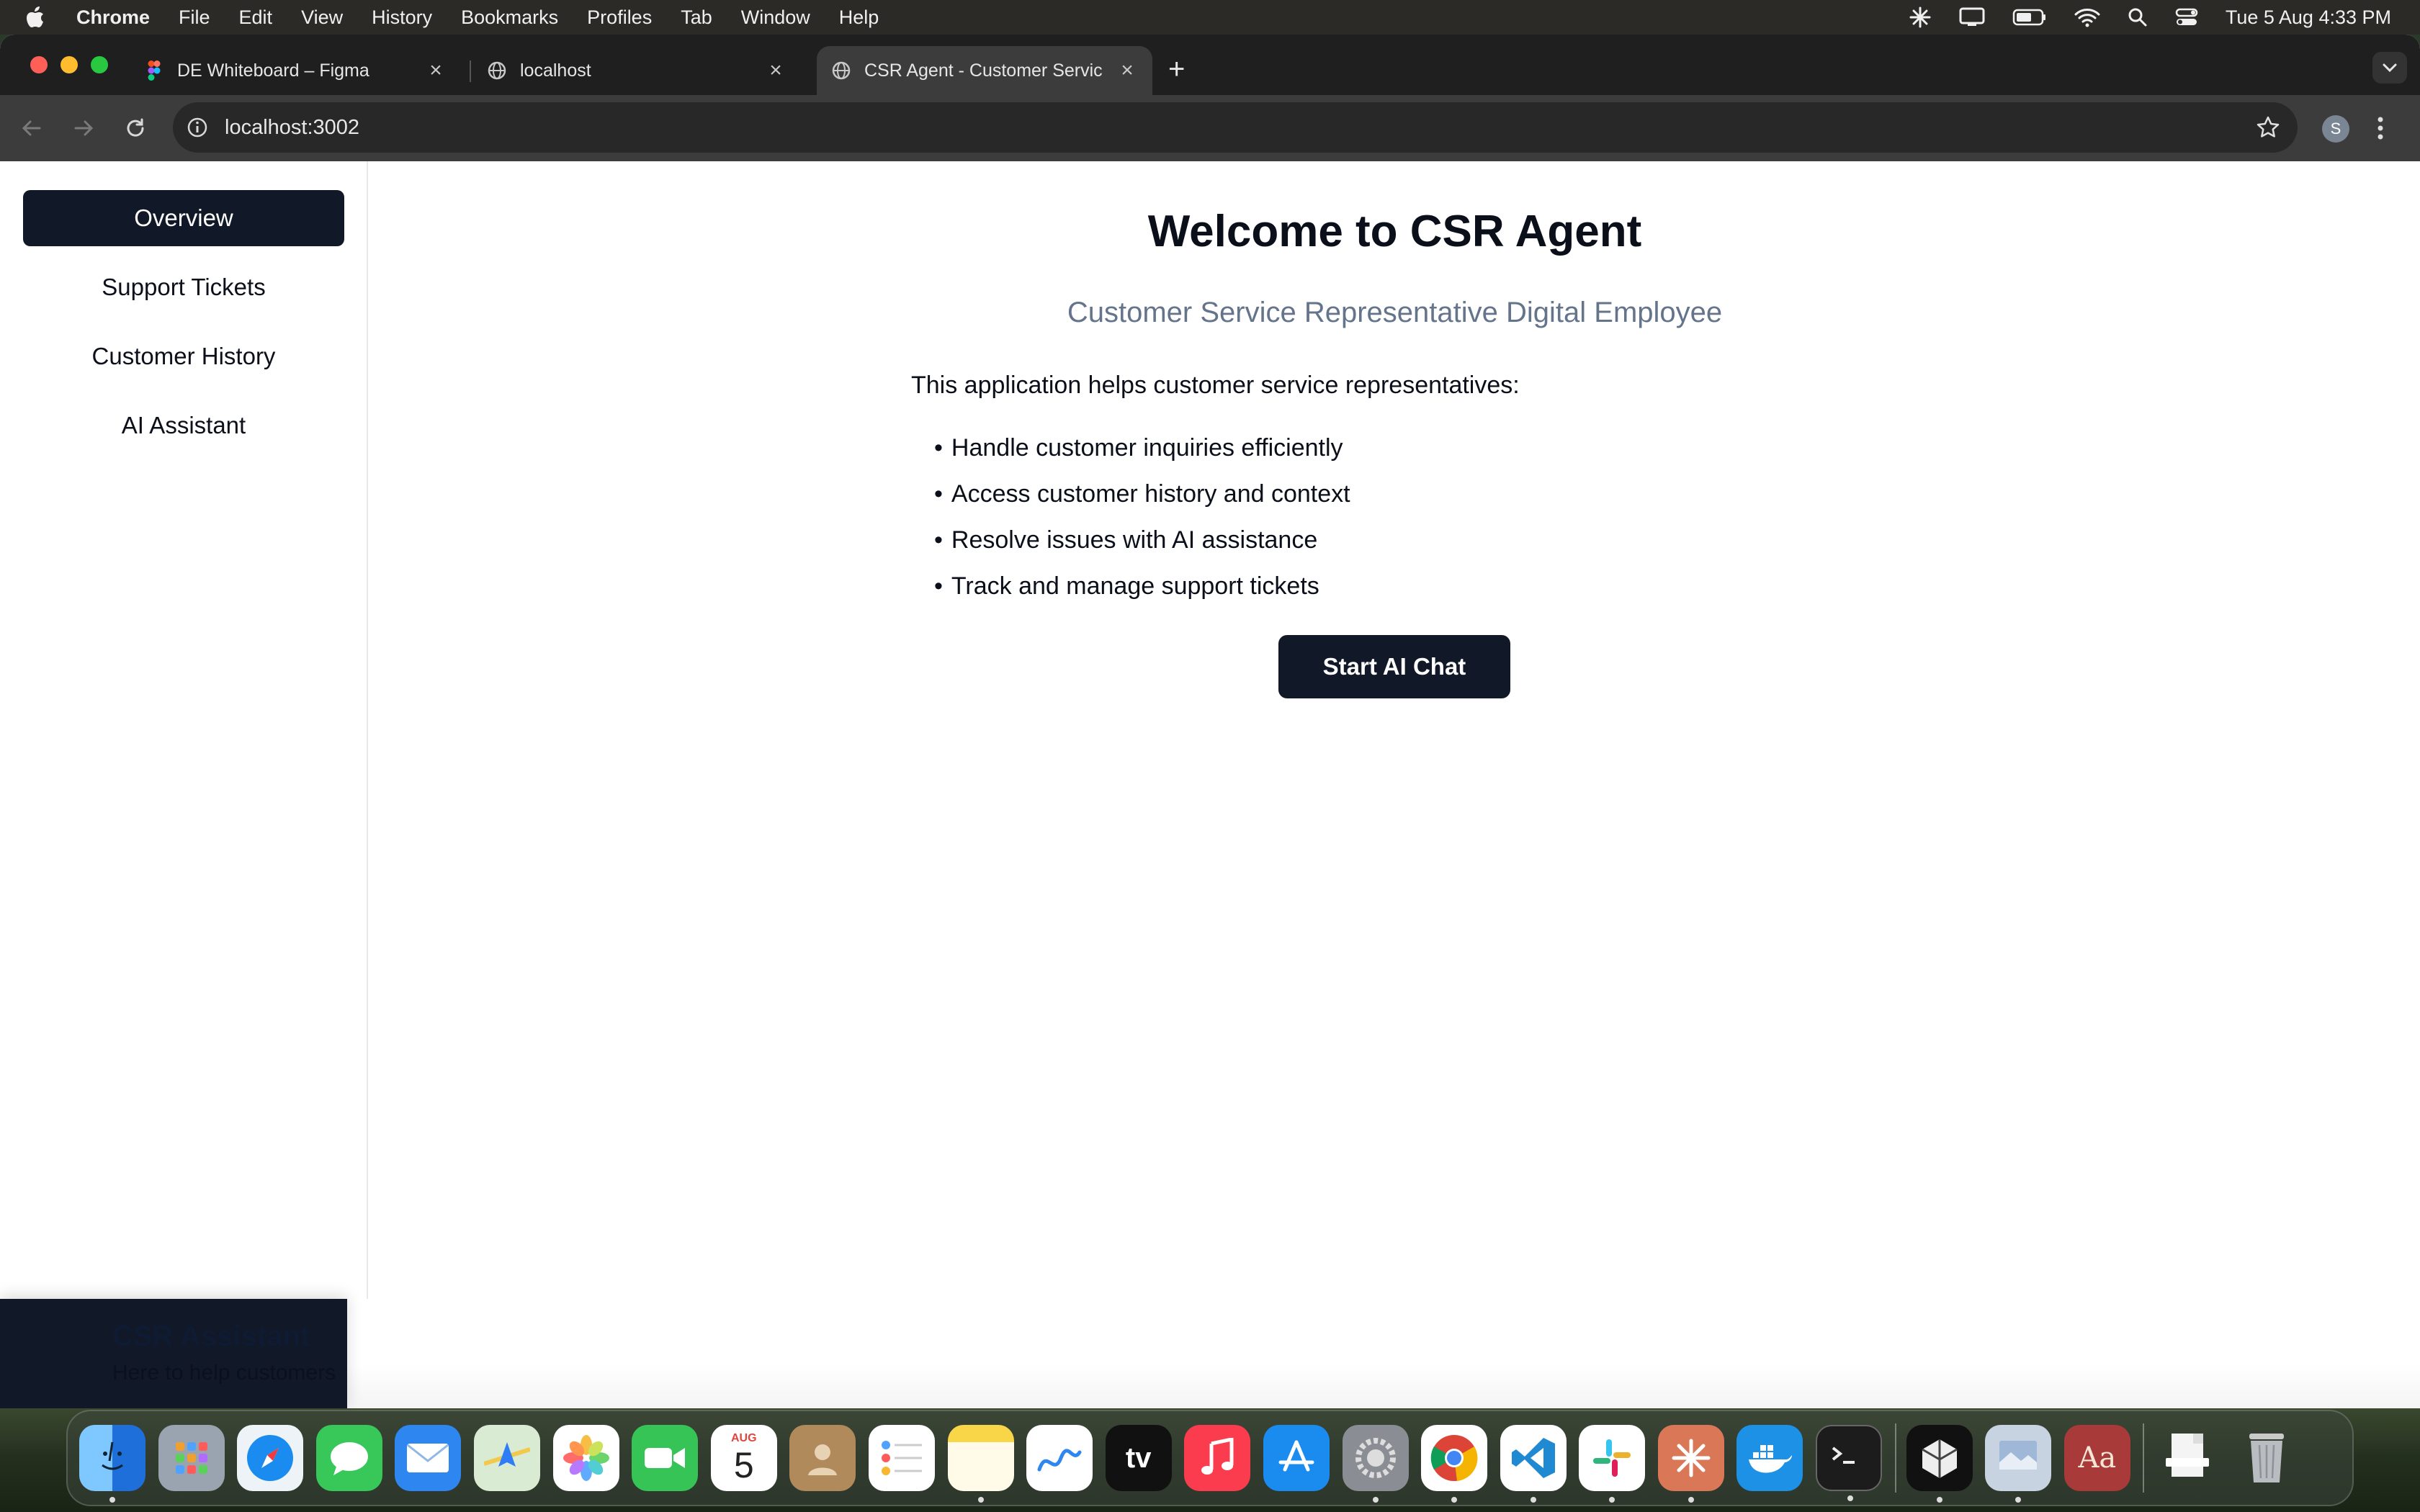 This screenshot has height=1512, width=2420. What do you see at coordinates (2029, 17) in the screenshot?
I see `battery-icon` at bounding box center [2029, 17].